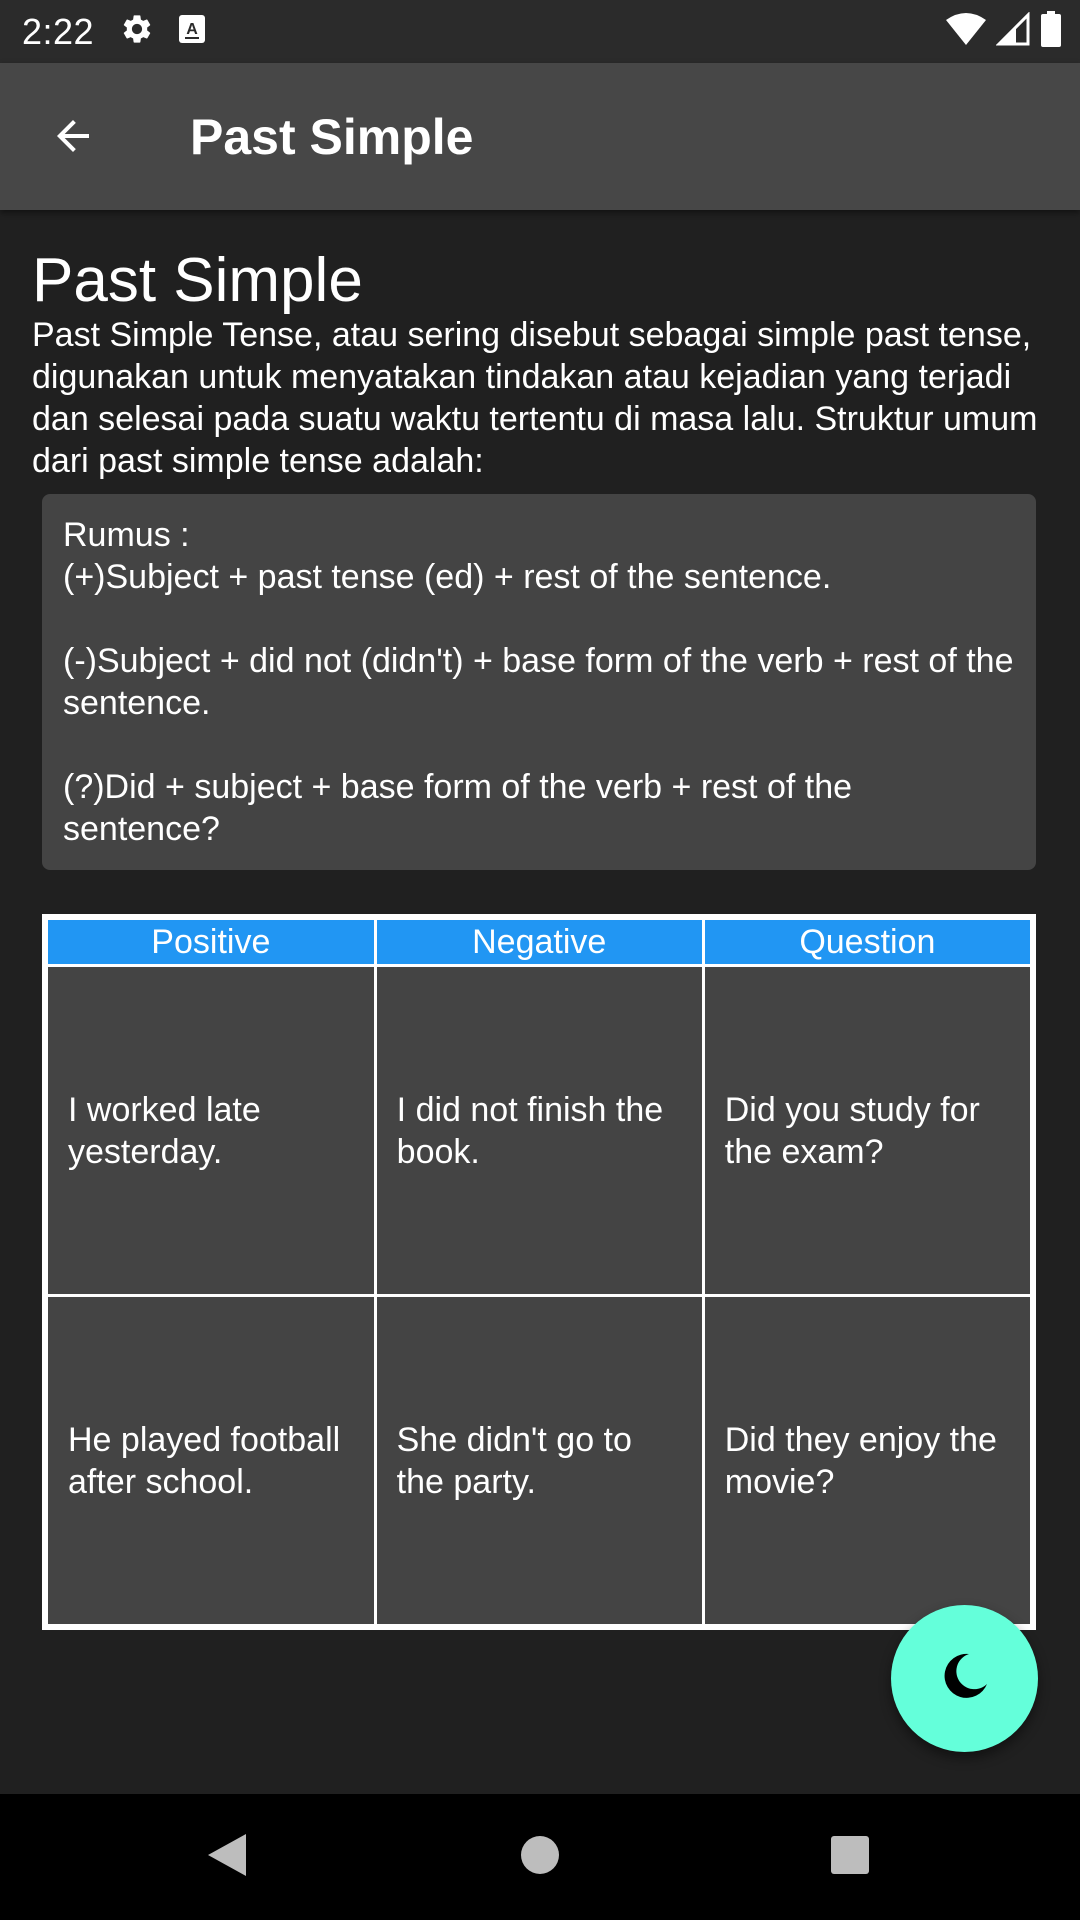 The width and height of the screenshot is (1080, 1920). Describe the element at coordinates (163, 31) in the screenshot. I see `status-left-icons: A` at that location.